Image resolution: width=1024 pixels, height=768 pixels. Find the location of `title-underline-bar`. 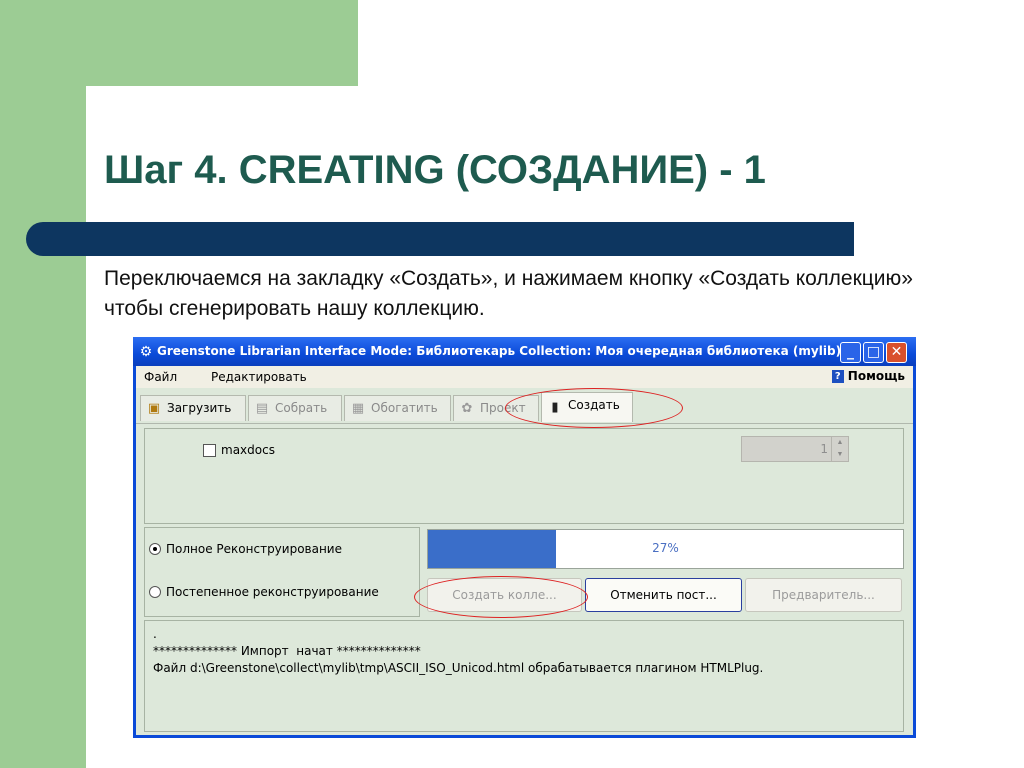

title-underline-bar is located at coordinates (440, 239).